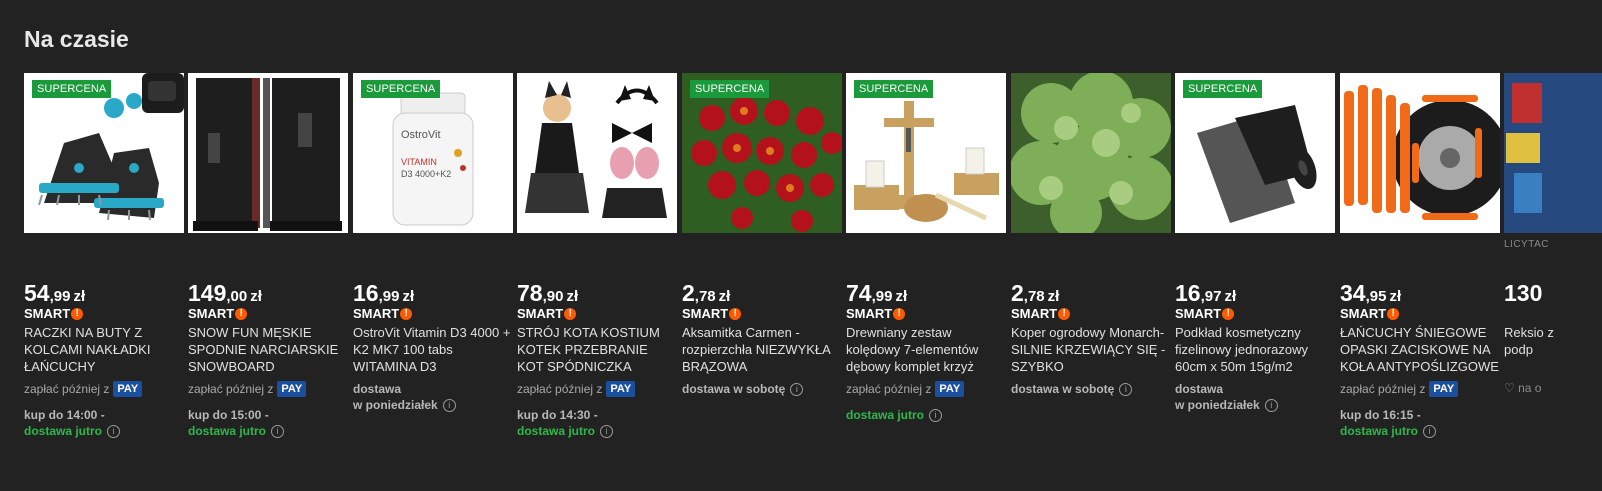  I want to click on wishlist-row: ♡ na o, so click(1522, 388).